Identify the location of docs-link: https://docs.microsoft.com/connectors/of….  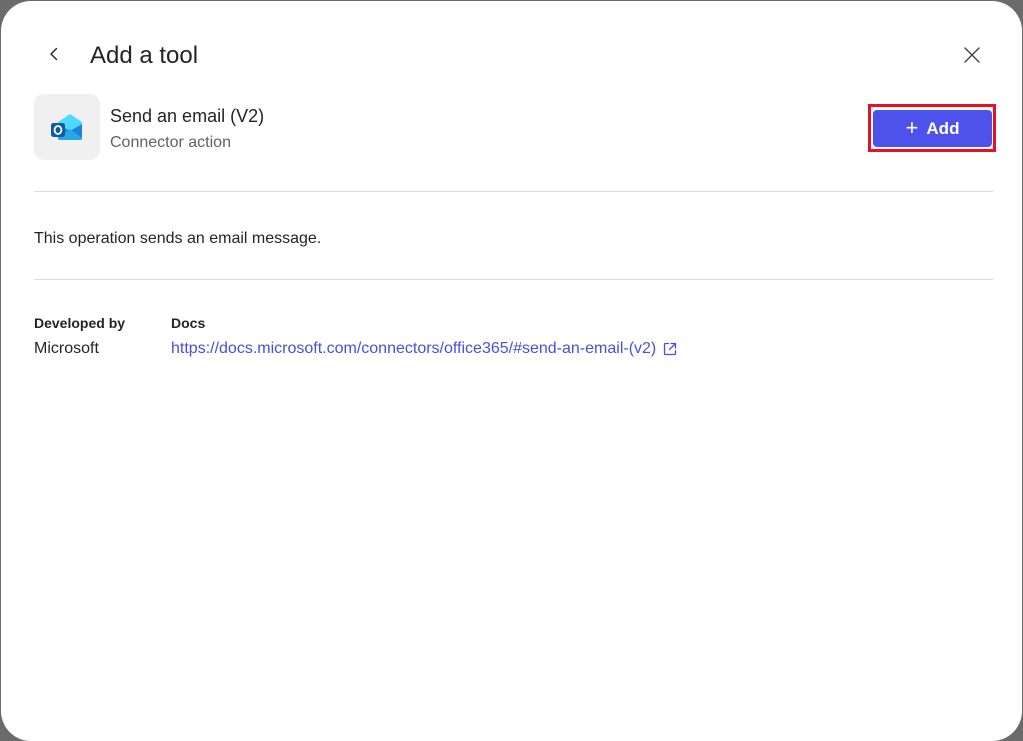
(424, 349).